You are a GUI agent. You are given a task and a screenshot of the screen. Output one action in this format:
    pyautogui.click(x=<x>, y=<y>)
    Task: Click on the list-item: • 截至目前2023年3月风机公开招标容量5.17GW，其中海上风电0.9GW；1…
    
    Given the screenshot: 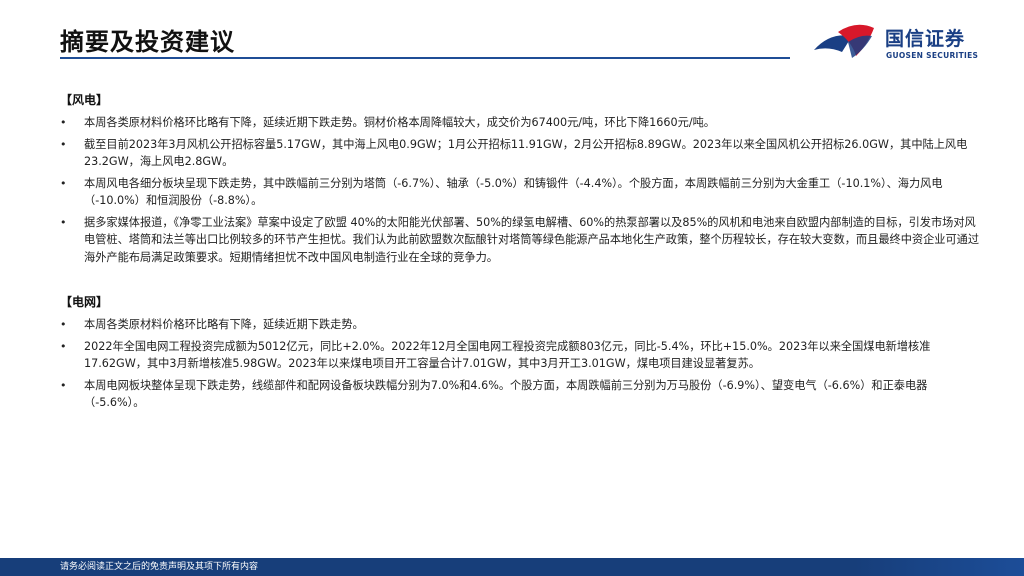 What is the action you would take?
    pyautogui.click(x=520, y=153)
    